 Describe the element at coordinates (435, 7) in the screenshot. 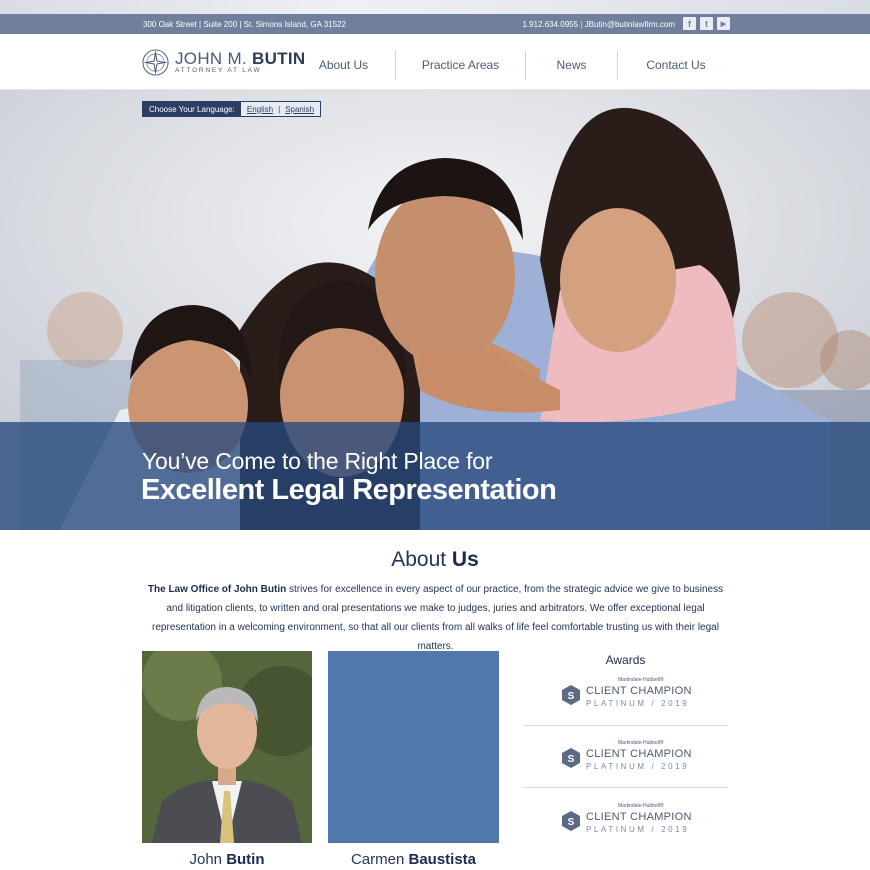

I see `top-strip` at that location.